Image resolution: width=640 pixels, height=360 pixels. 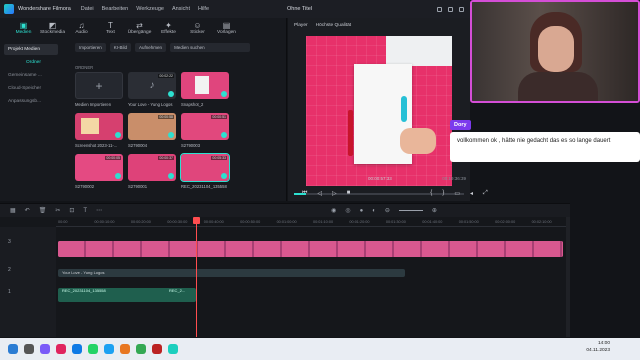 What do you see at coordinates (99, 210) in the screenshot?
I see `more-icon: ⋯` at bounding box center [99, 210].